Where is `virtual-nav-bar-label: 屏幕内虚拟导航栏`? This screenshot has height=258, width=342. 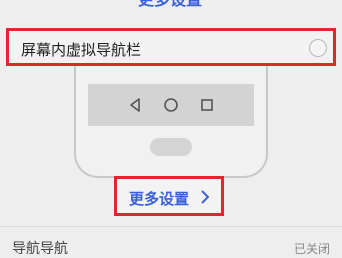
virtual-nav-bar-label: 屏幕内虚拟导航栏 is located at coordinates (81, 50).